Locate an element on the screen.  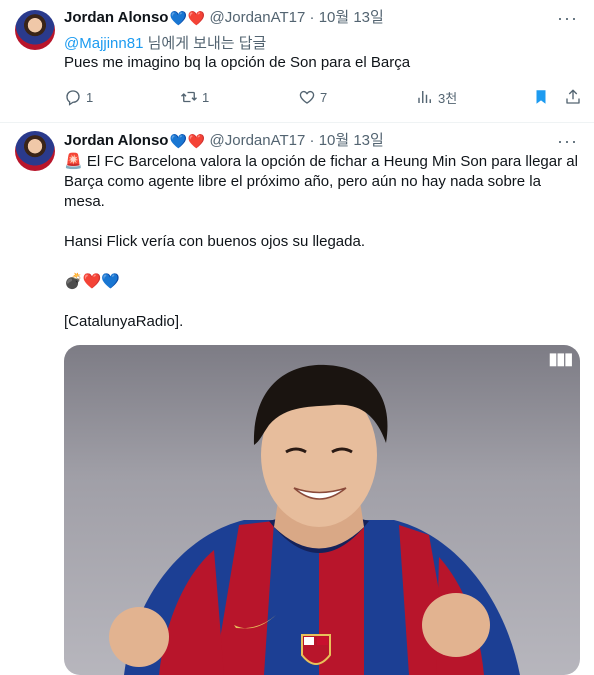
bookmark-icon is located at coordinates (541, 97).